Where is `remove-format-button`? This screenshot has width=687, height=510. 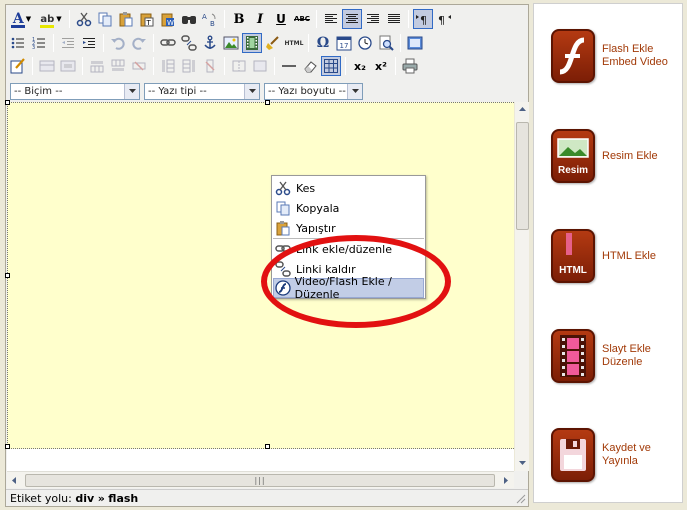 remove-format-button is located at coordinates (310, 66).